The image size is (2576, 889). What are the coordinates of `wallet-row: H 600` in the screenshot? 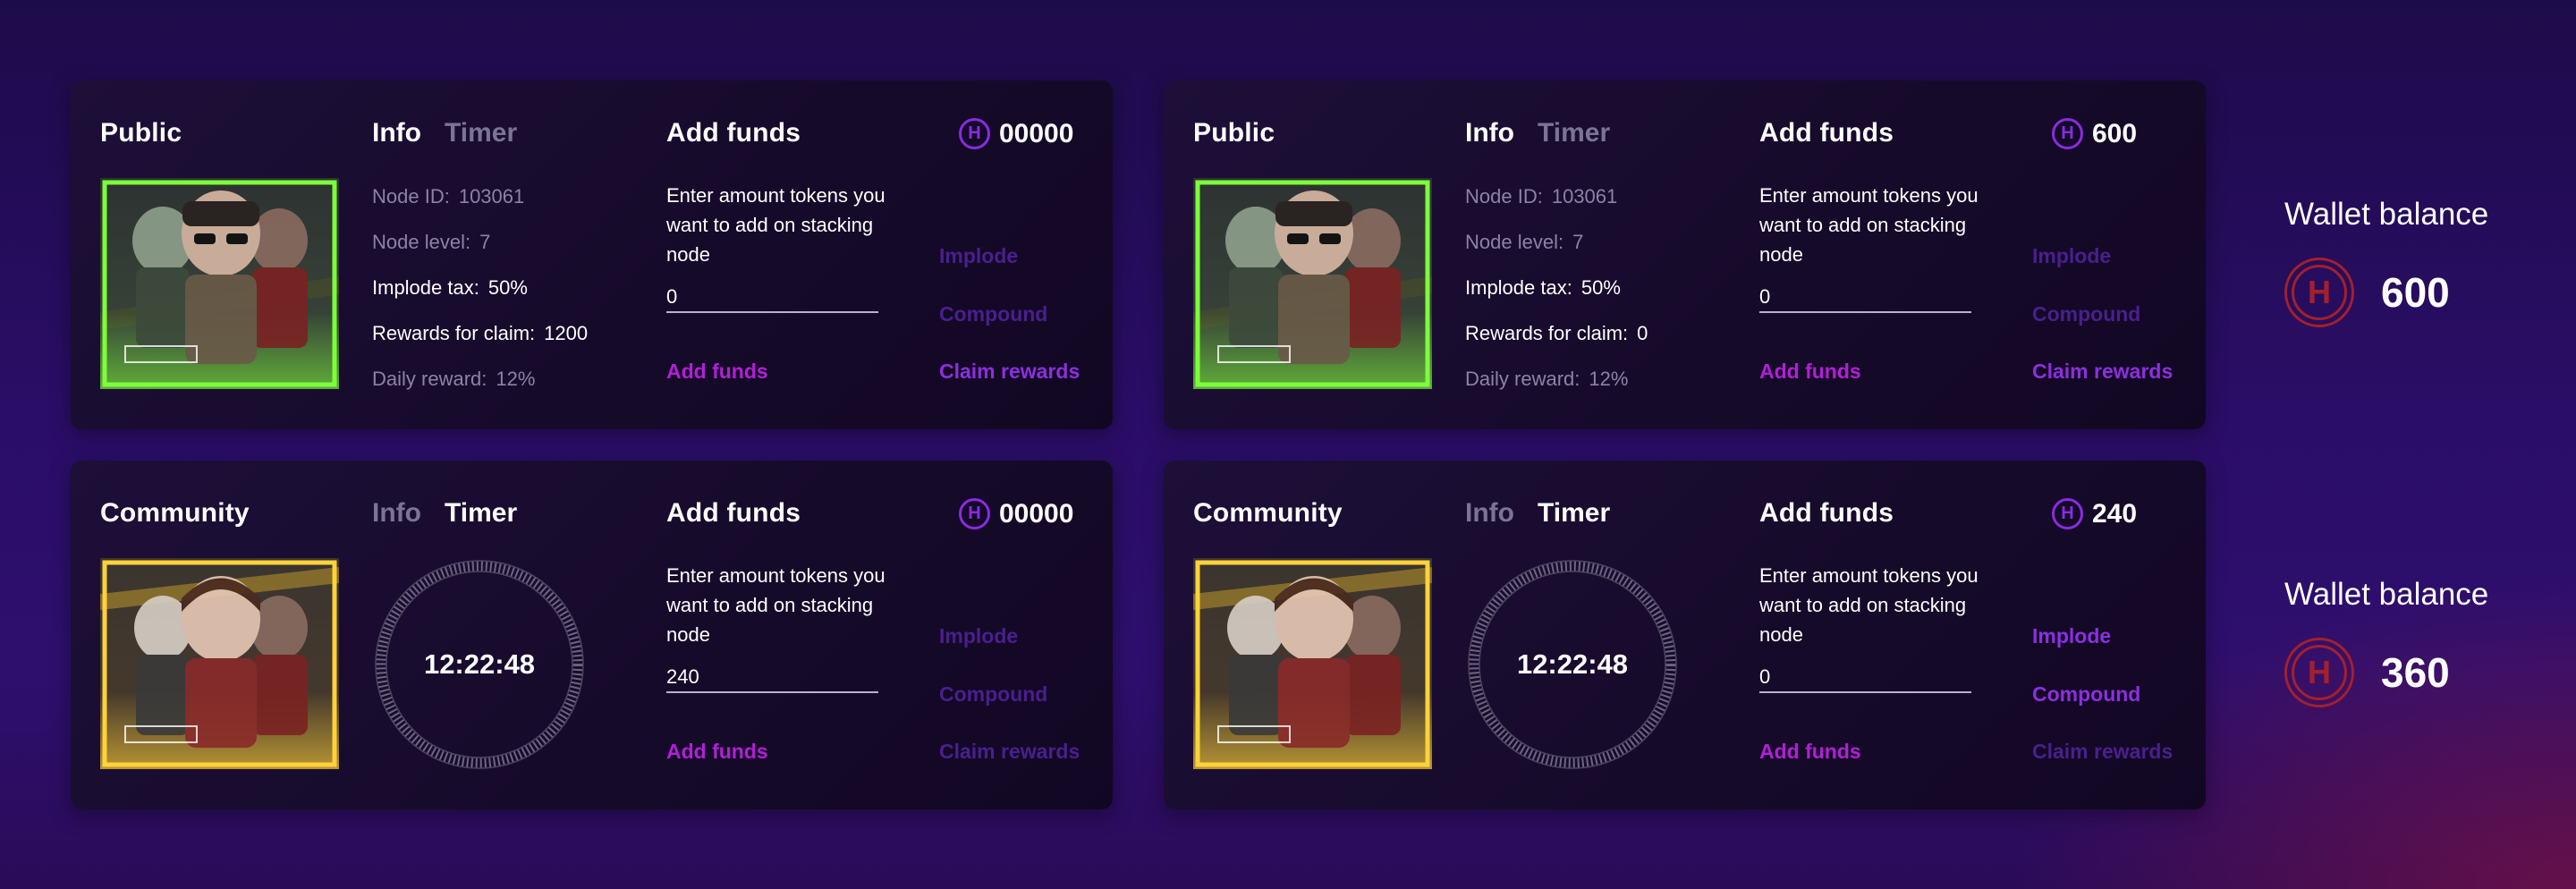 It's located at (2386, 292).